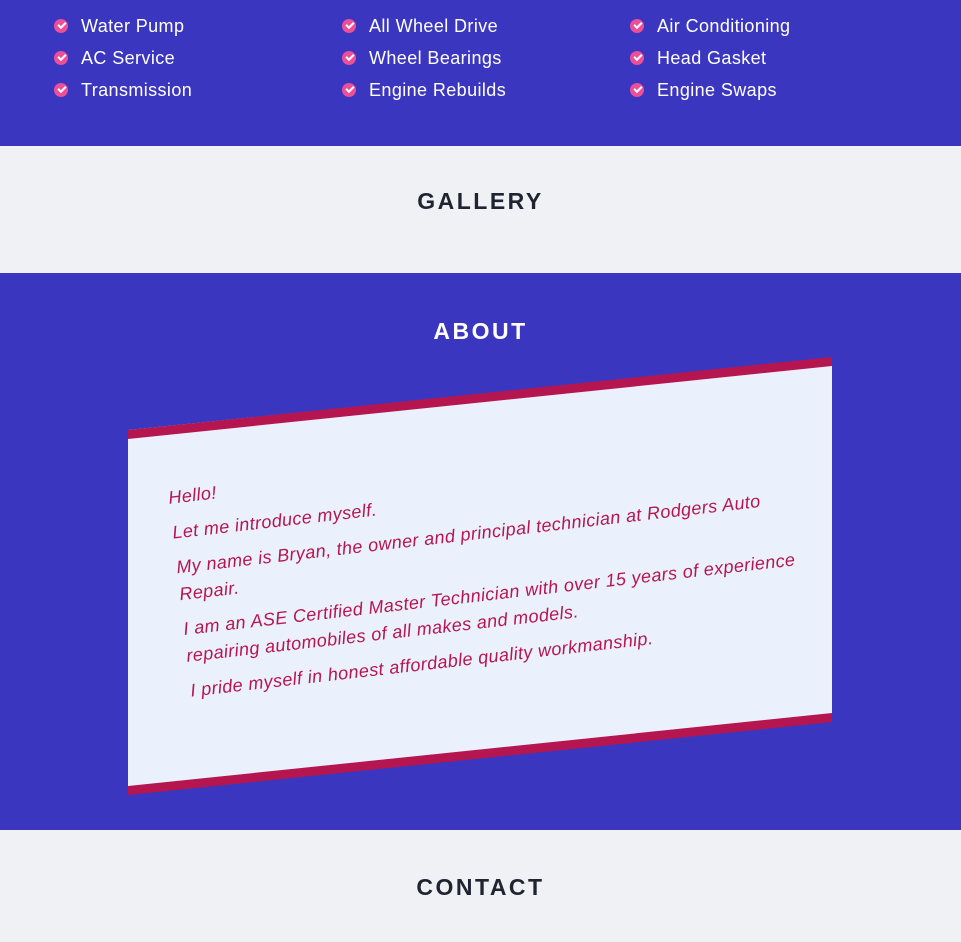 The width and height of the screenshot is (961, 942). I want to click on contact-heading: CONTACT, so click(480, 887).